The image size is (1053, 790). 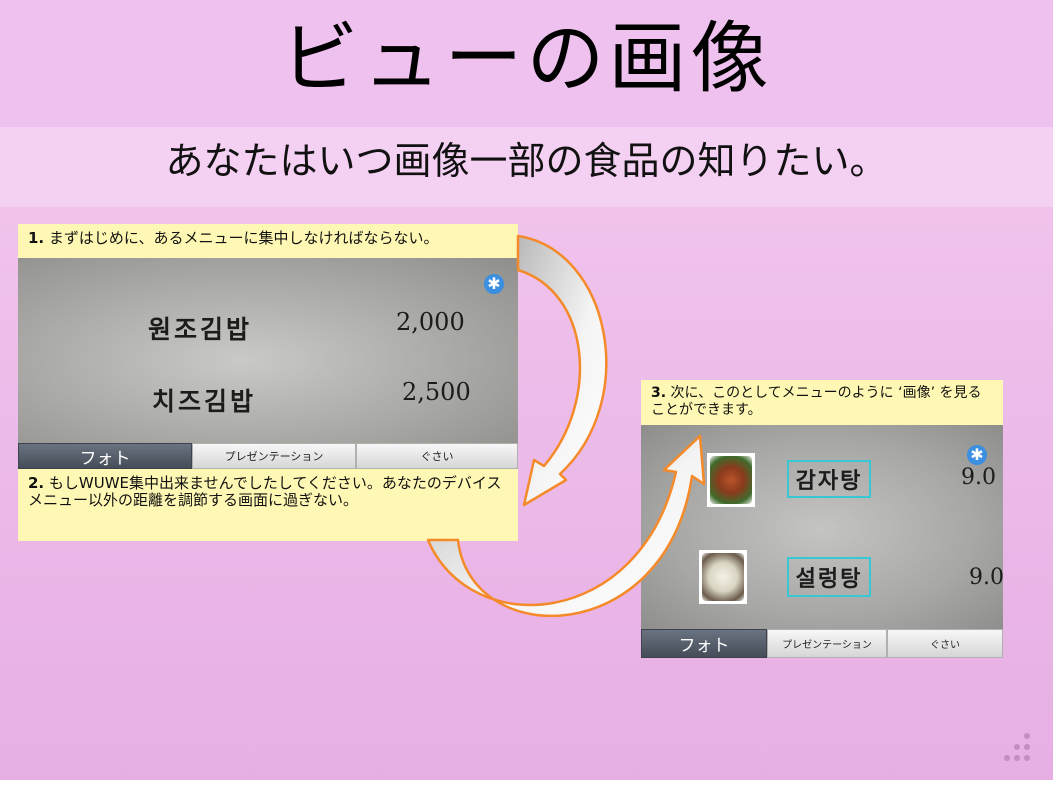 I want to click on arrows-layer, so click(x=566, y=426).